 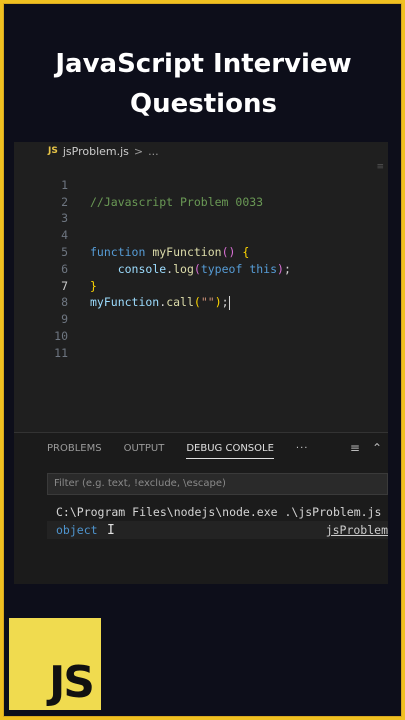 I want to click on line-number: 11, so click(x=61, y=352).